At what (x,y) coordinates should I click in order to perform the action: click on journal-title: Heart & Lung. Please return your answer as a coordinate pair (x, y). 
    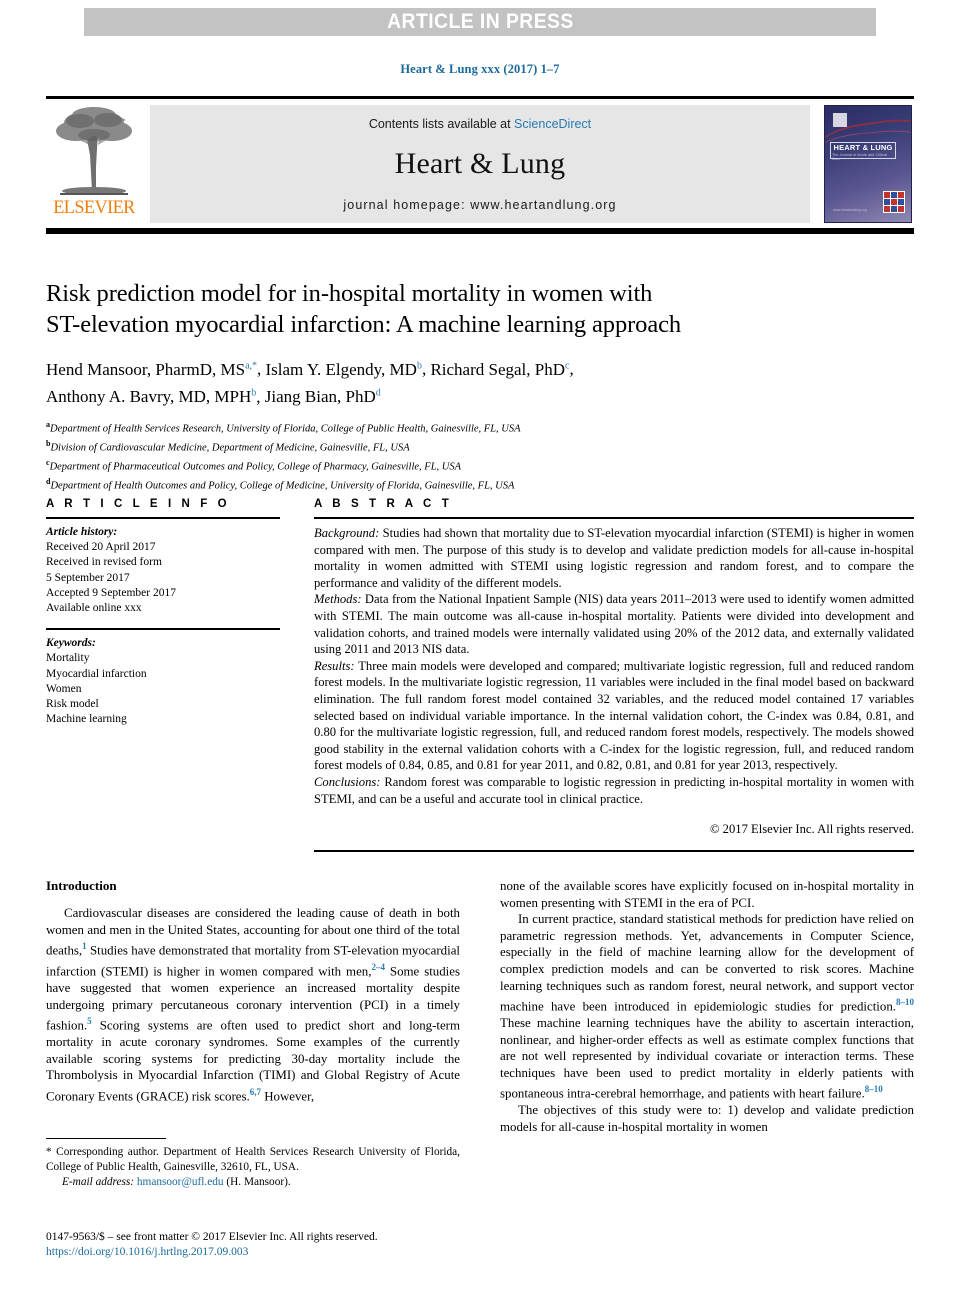
    Looking at the image, I should click on (480, 163).